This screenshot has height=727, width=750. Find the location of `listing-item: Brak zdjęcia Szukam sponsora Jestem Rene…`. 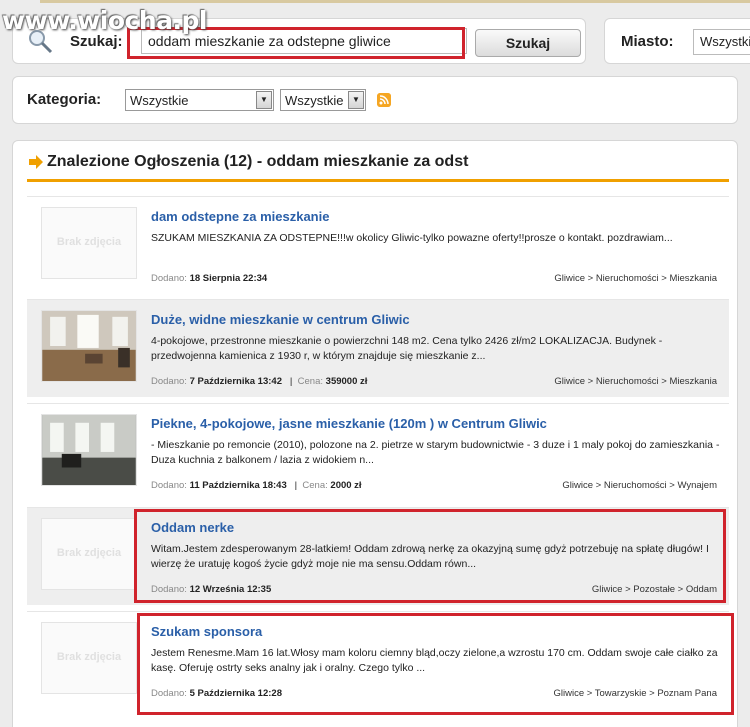

listing-item: Brak zdjęcia Szukam sponsora Jestem Rene… is located at coordinates (378, 660).